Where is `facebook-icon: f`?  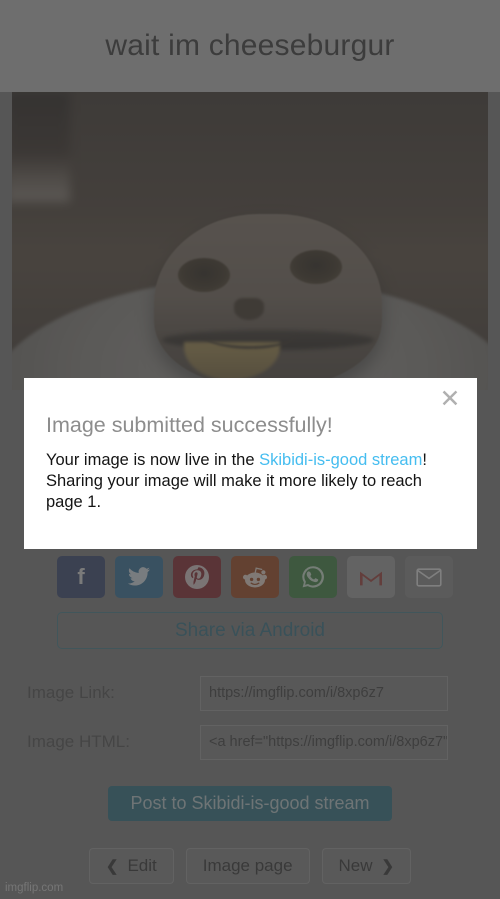 facebook-icon: f is located at coordinates (81, 576).